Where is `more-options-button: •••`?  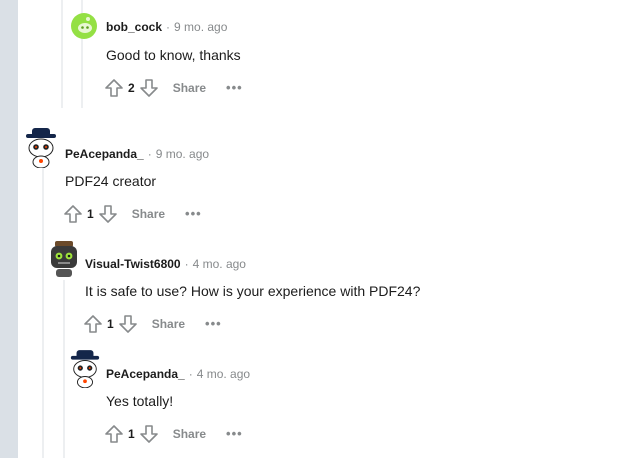 more-options-button: ••• is located at coordinates (234, 433).